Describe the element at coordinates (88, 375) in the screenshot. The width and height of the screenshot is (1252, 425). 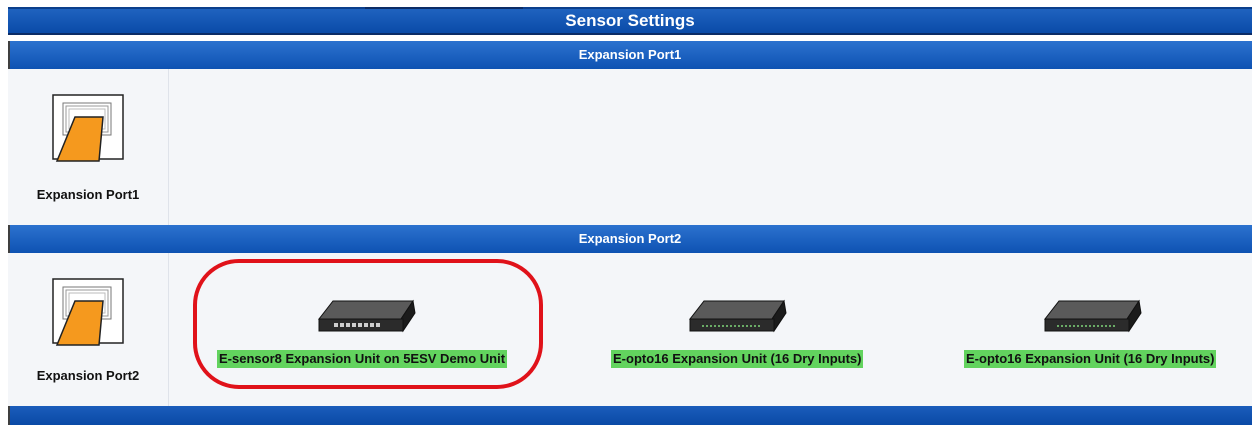
I see `port-label: Expansion Port2` at that location.